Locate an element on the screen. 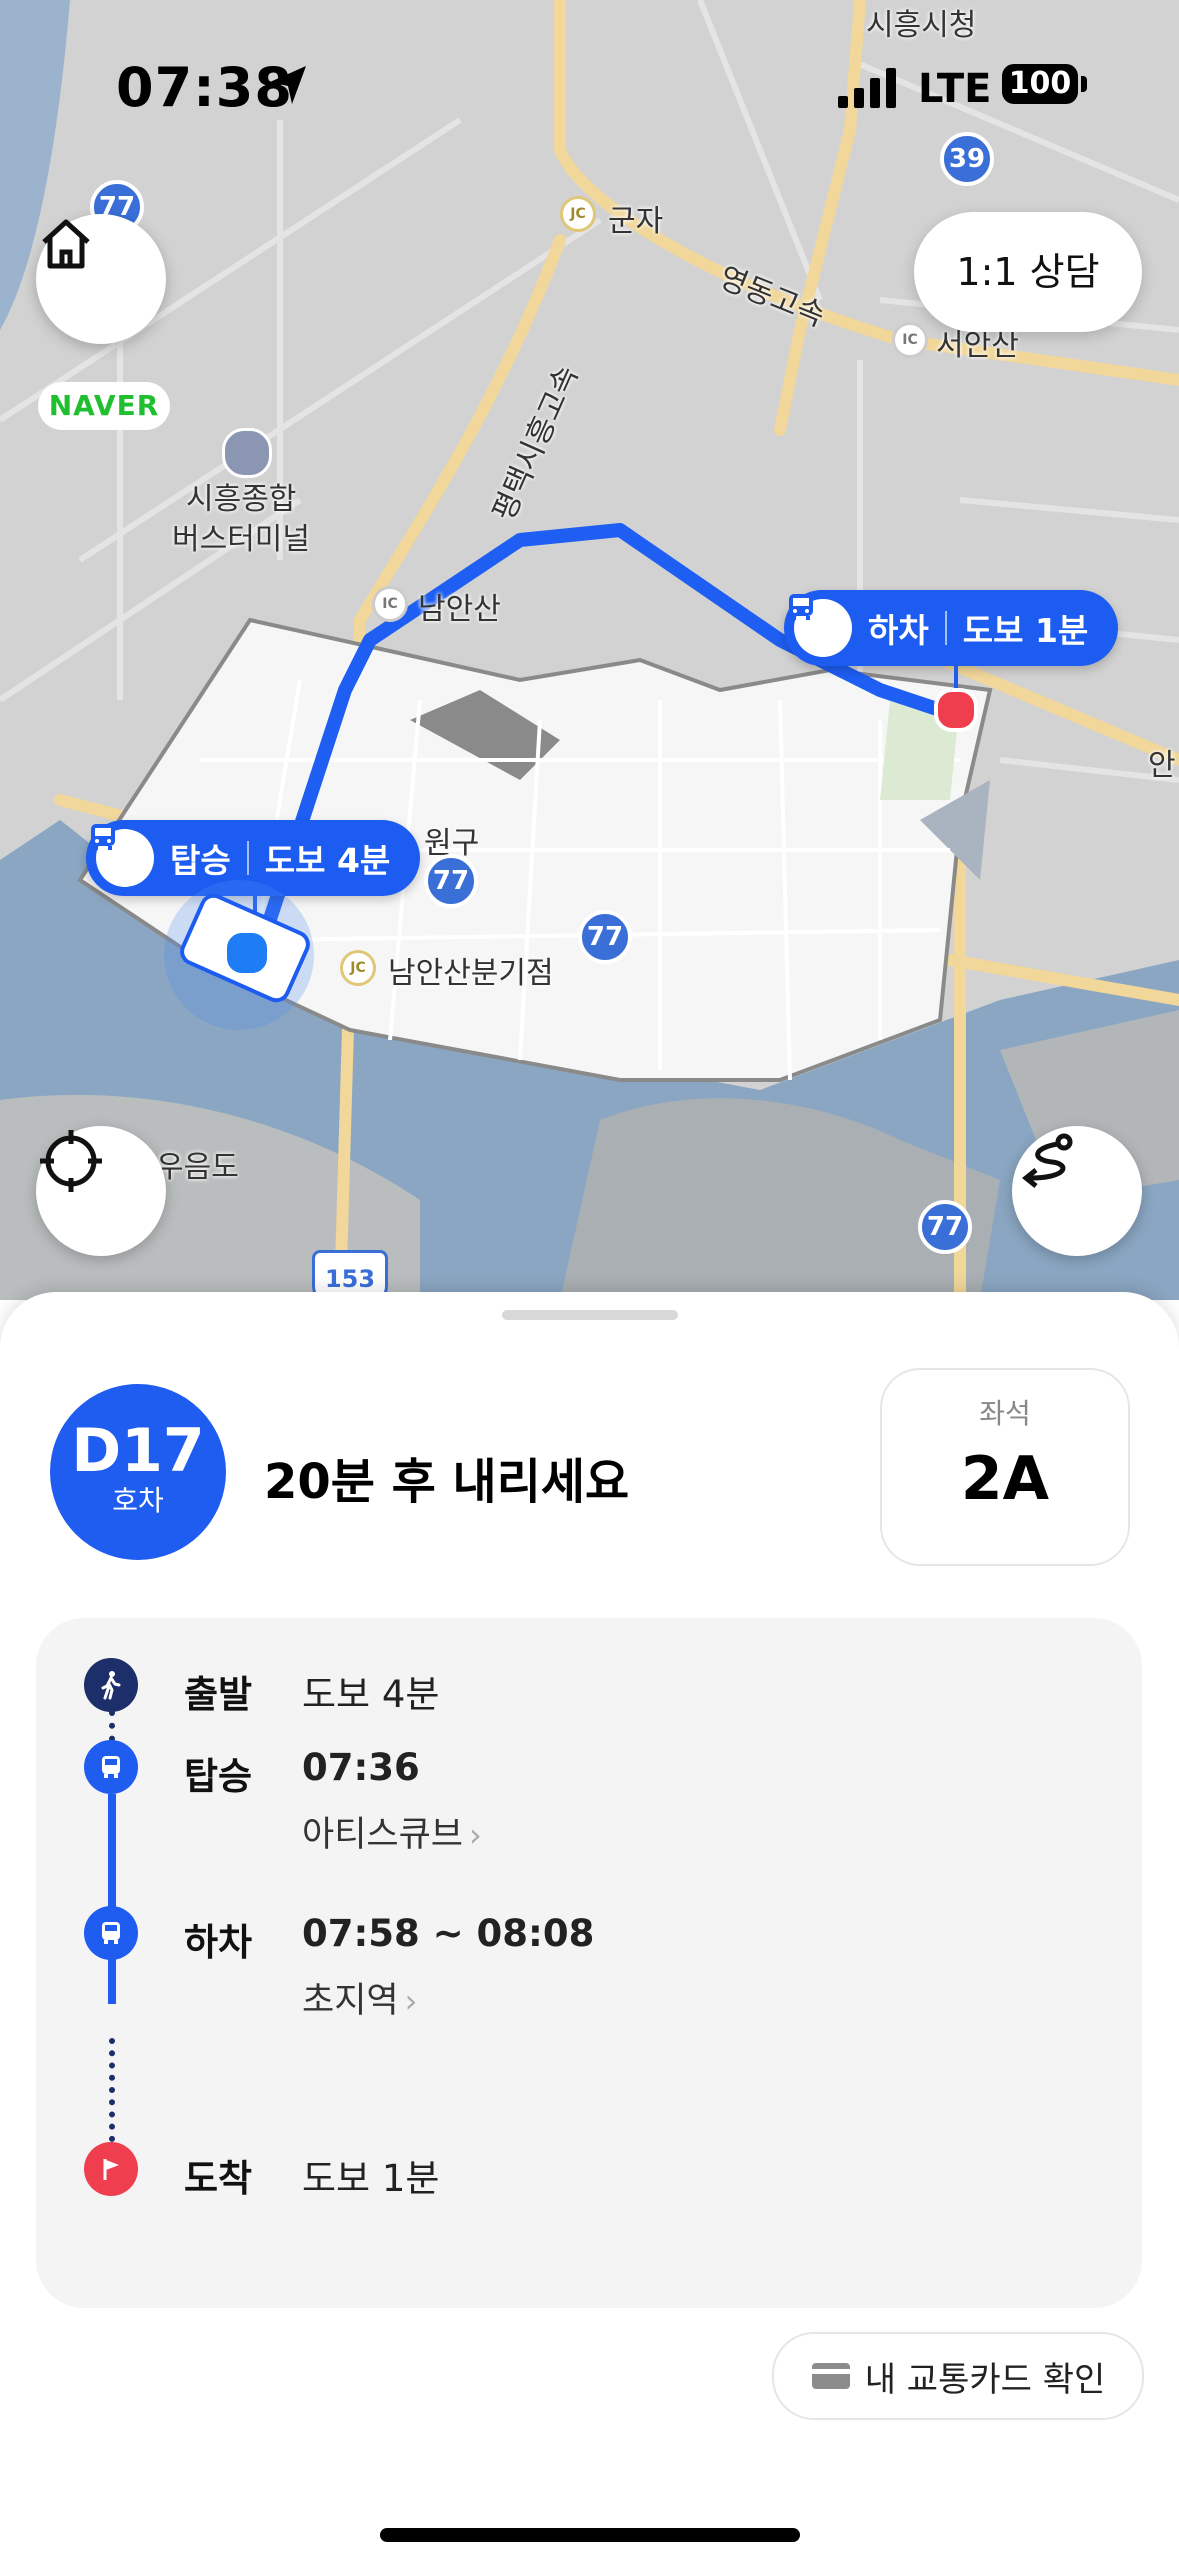  seat-label: 좌석 is located at coordinates (1005, 1413).